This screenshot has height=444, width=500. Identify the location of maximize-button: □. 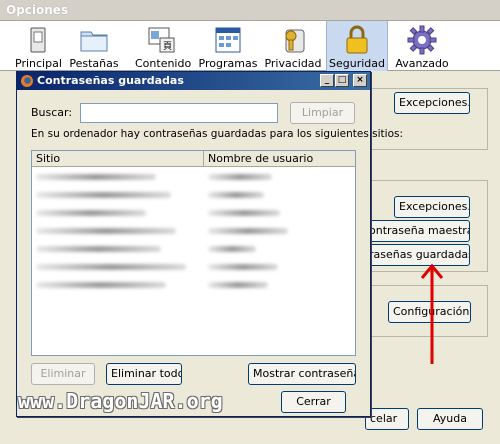
(342, 80).